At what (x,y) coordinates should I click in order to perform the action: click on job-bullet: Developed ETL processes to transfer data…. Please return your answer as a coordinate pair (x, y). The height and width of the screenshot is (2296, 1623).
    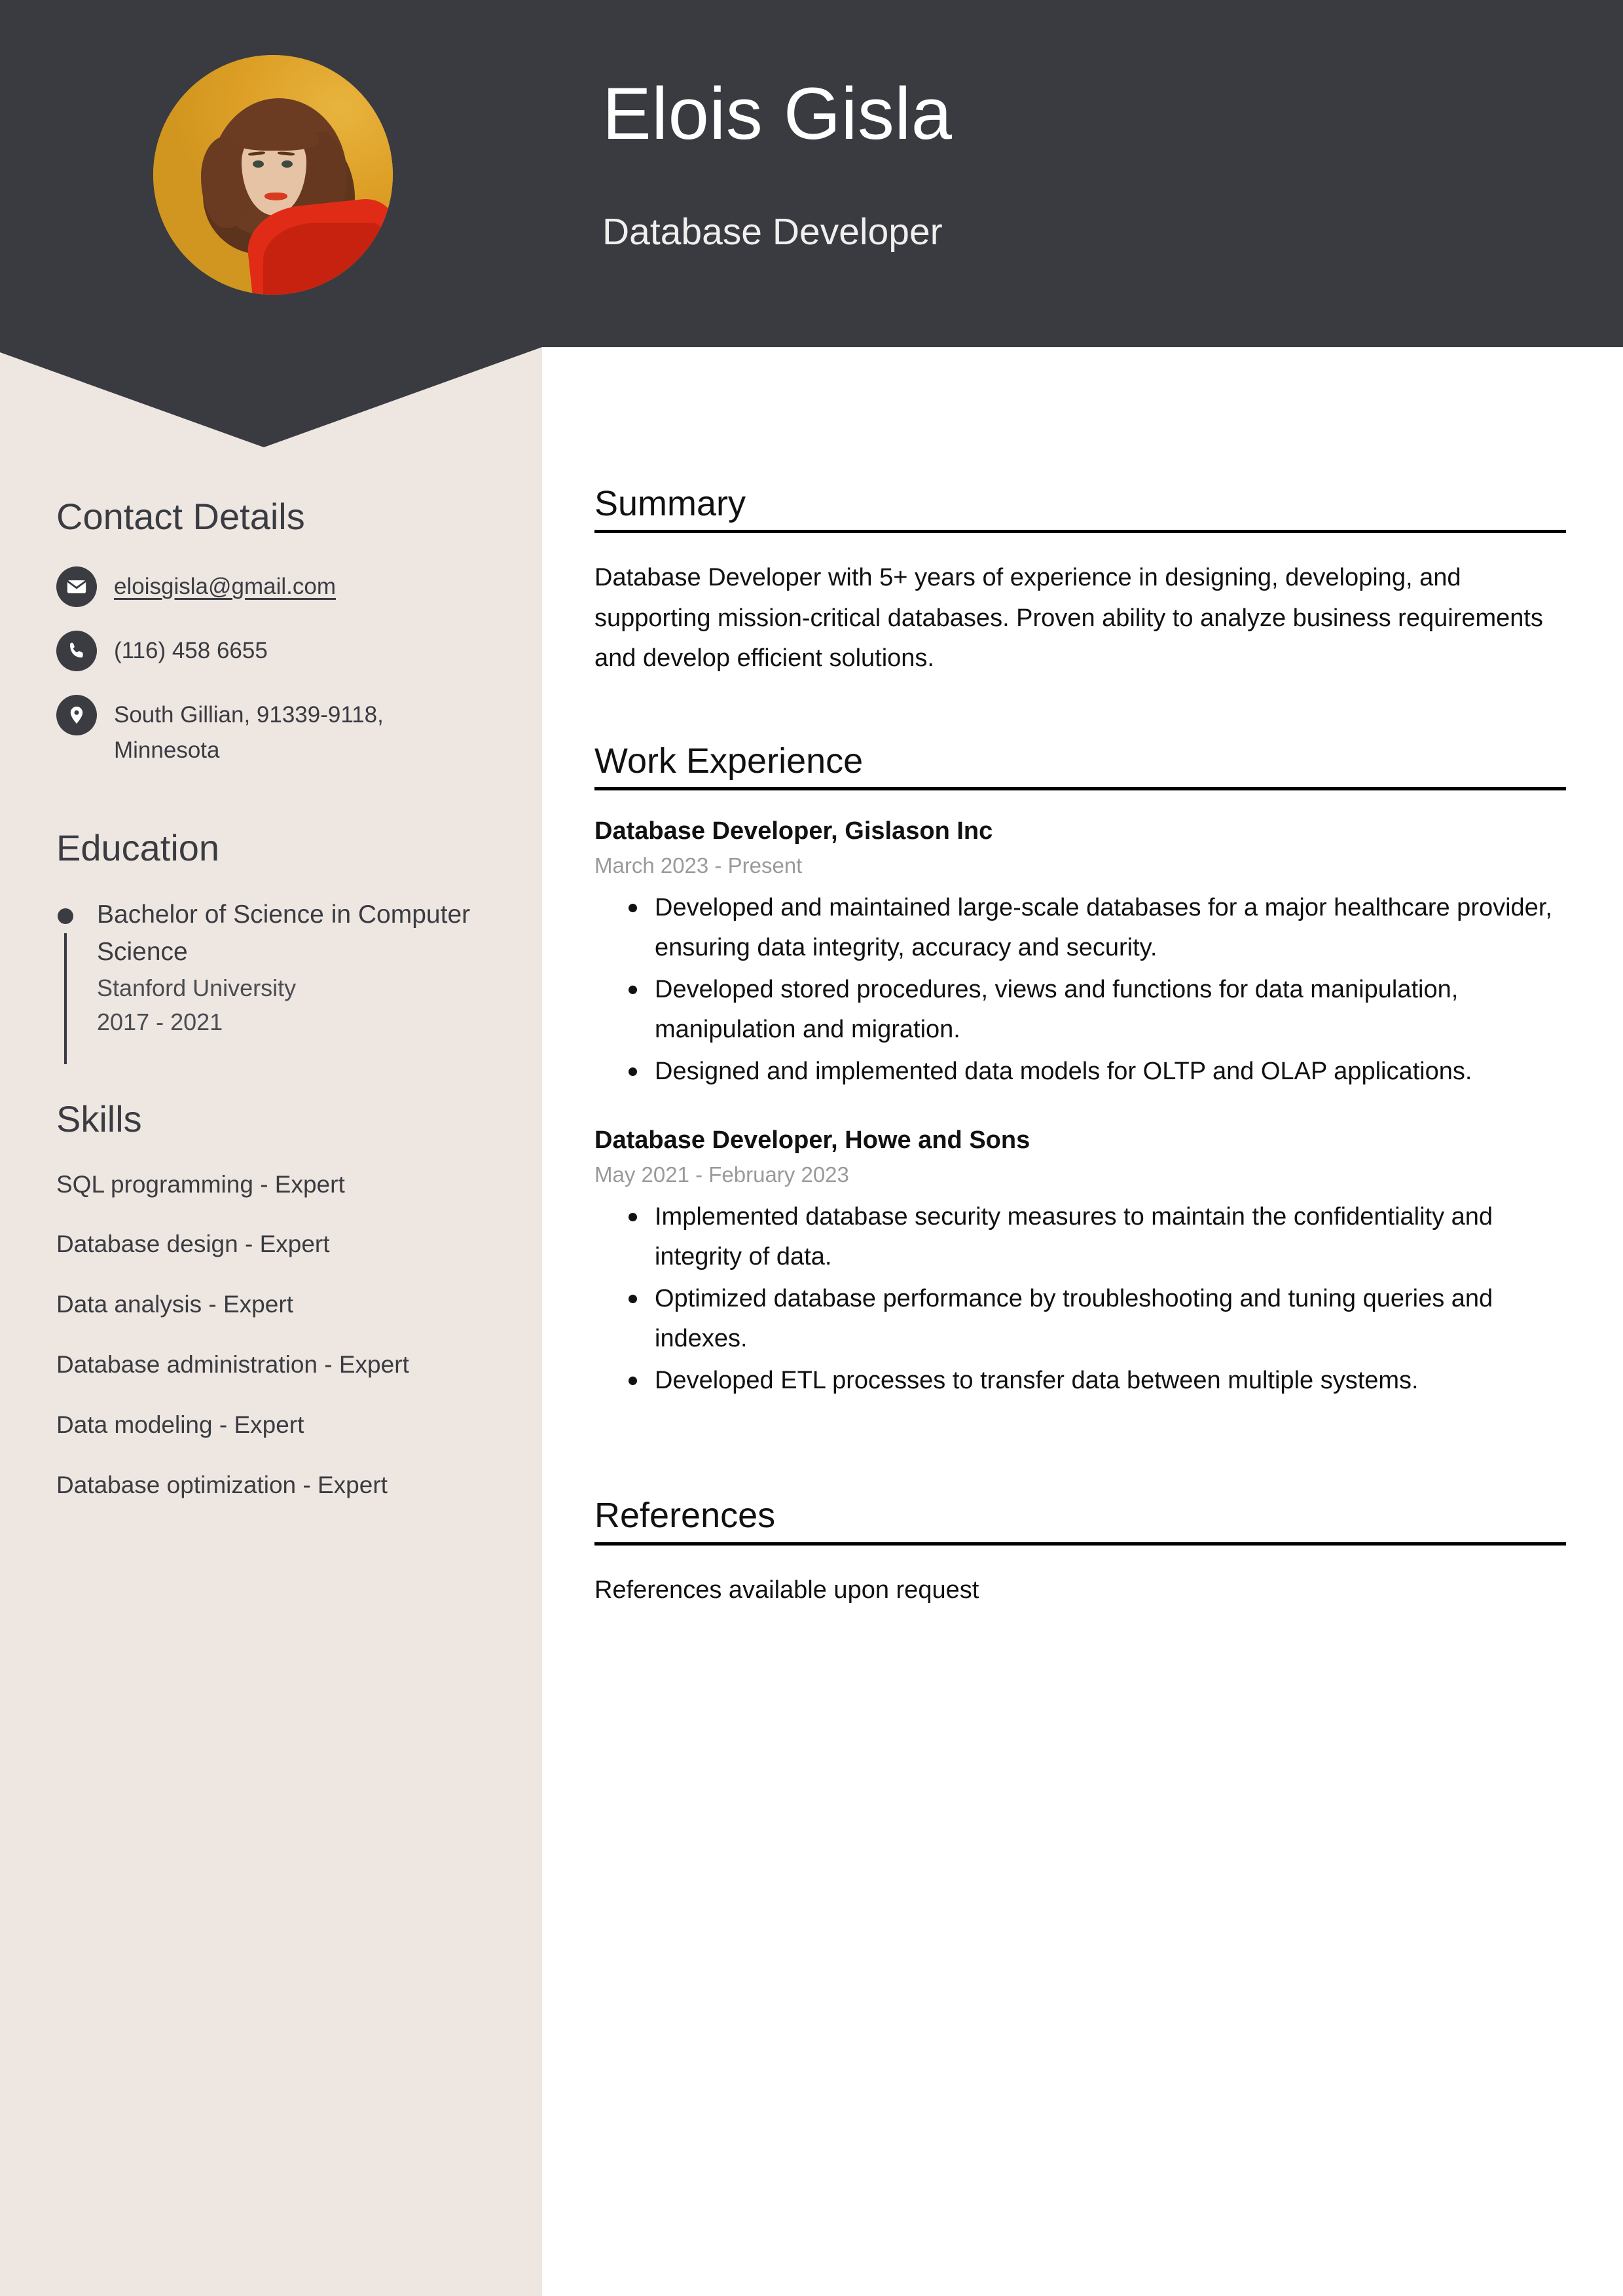
    Looking at the image, I should click on (1097, 1381).